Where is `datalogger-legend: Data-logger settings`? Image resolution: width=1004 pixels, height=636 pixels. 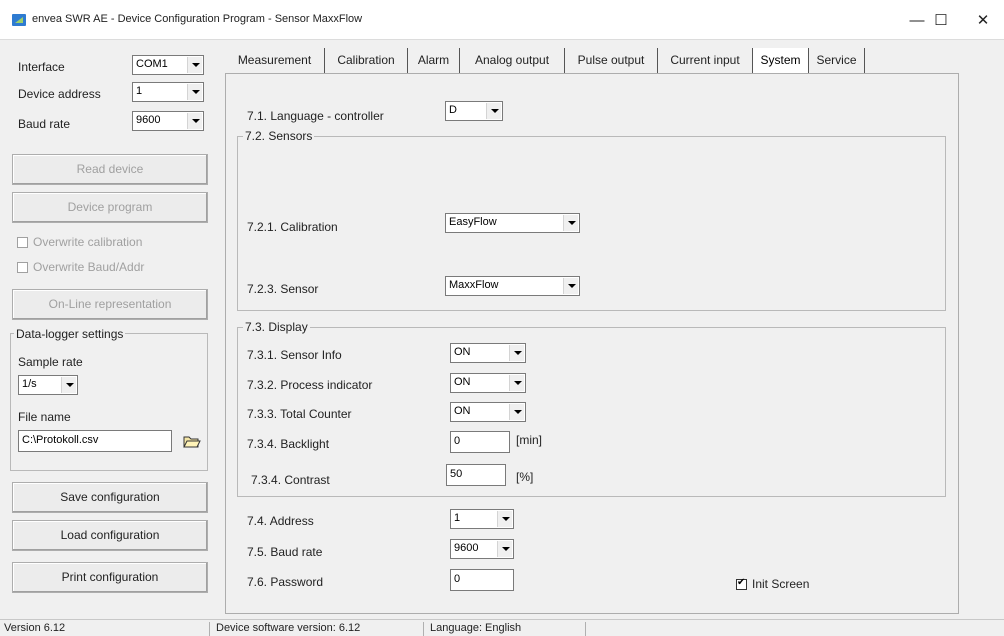 datalogger-legend: Data-logger settings is located at coordinates (70, 334).